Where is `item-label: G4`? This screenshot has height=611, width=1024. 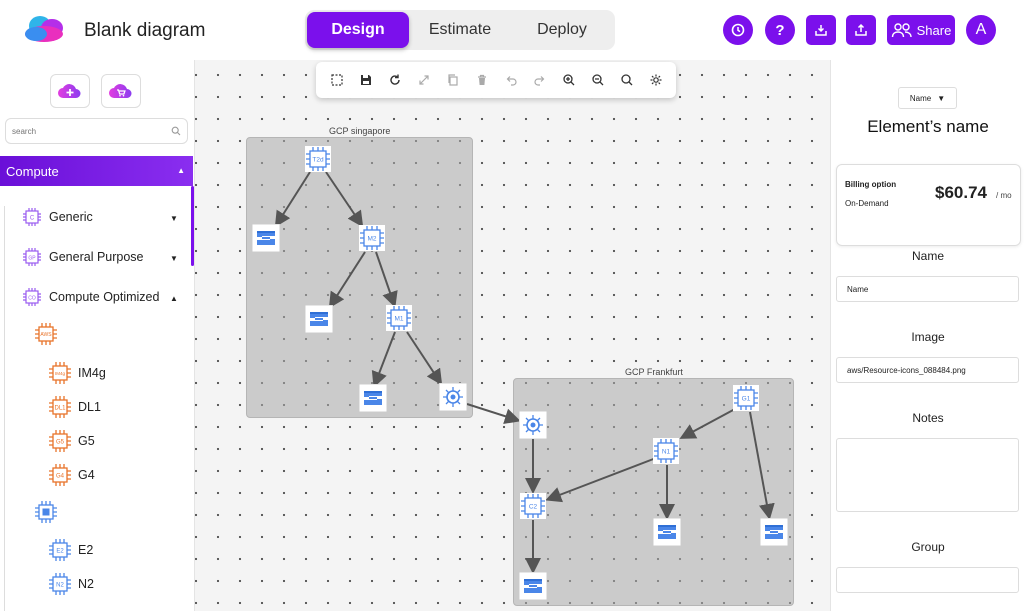 item-label: G4 is located at coordinates (86, 475).